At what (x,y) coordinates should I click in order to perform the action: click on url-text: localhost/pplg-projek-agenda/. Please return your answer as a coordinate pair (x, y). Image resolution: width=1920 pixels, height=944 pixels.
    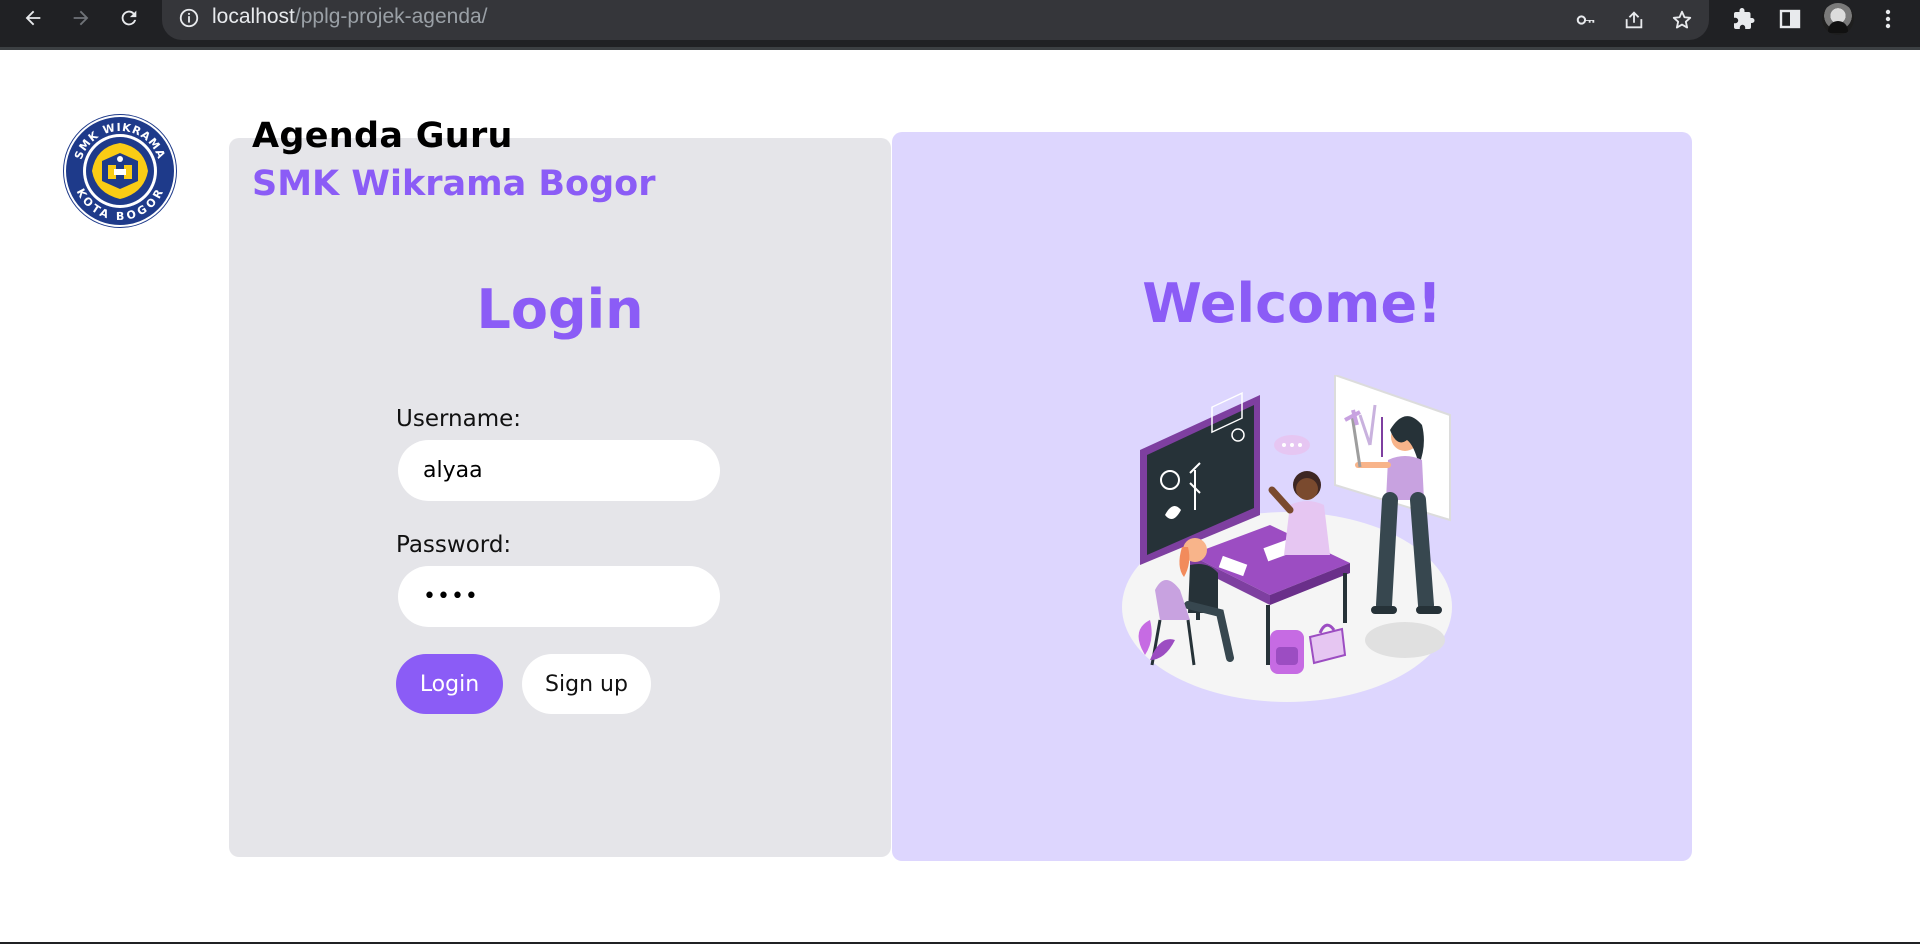
    Looking at the image, I should click on (350, 17).